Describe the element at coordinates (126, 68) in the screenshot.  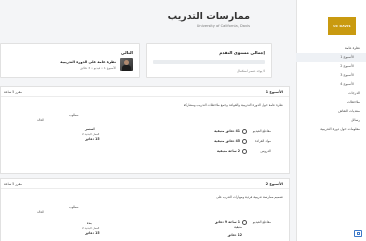
I see `thumbnail-person-body` at that location.